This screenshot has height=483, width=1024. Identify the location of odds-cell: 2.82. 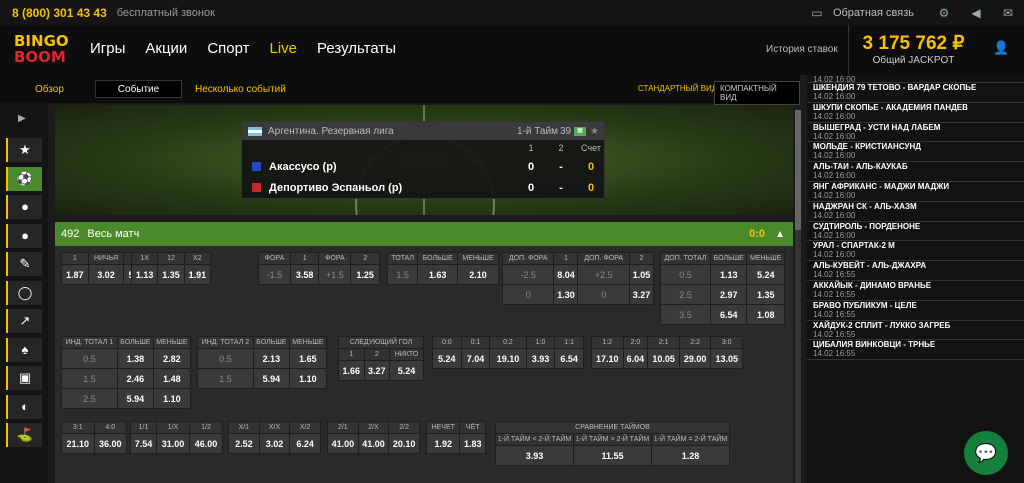
(172, 358).